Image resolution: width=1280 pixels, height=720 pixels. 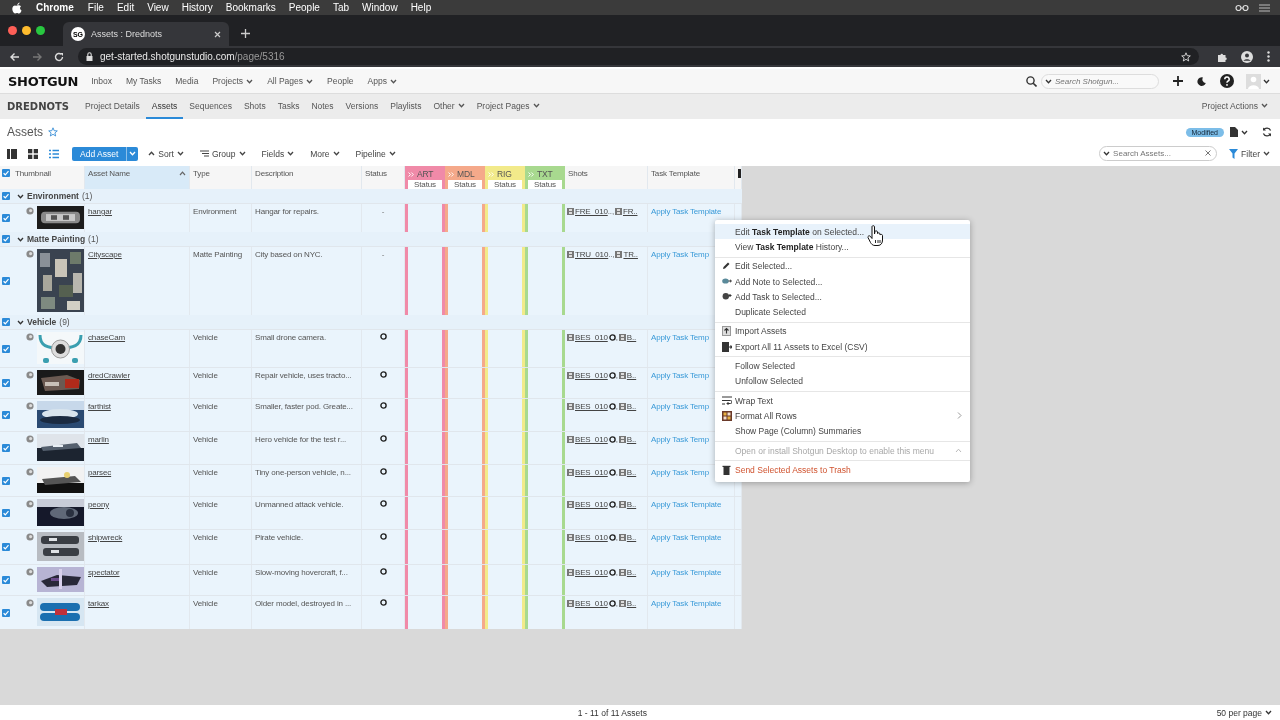 What do you see at coordinates (197, 7) in the screenshot?
I see `menu-bar-item: History` at bounding box center [197, 7].